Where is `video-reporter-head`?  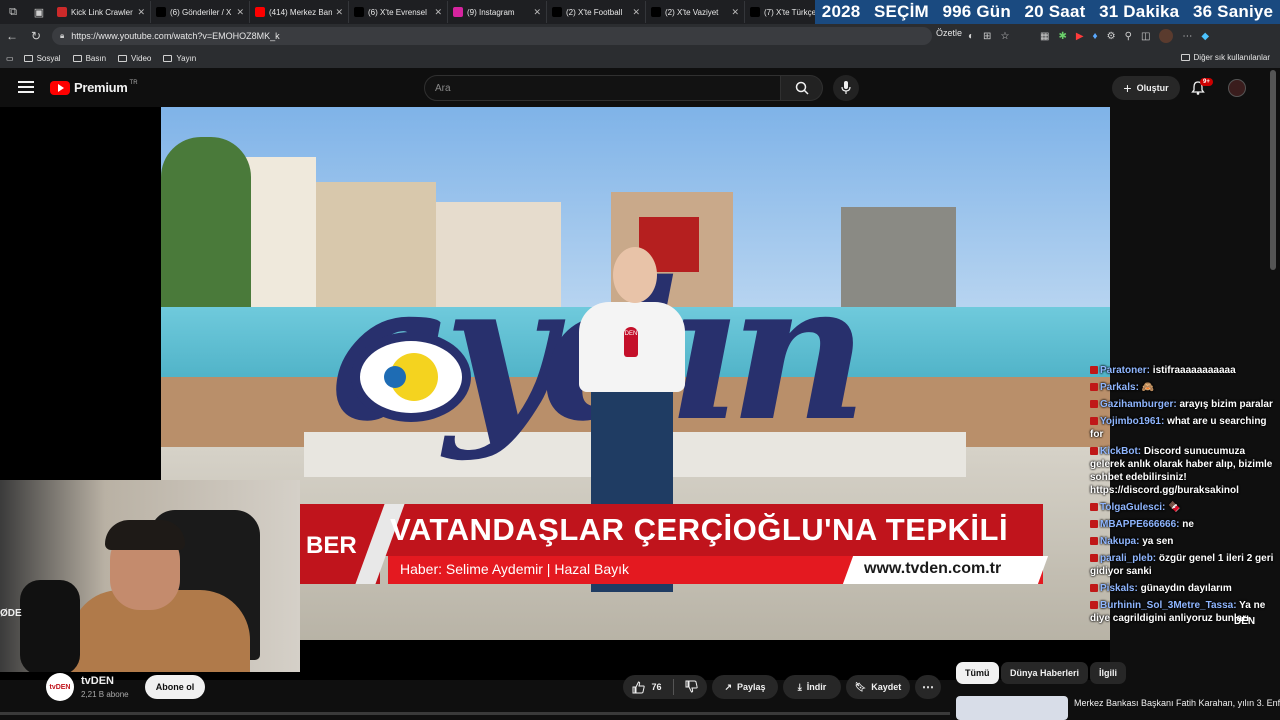 video-reporter-head is located at coordinates (635, 275).